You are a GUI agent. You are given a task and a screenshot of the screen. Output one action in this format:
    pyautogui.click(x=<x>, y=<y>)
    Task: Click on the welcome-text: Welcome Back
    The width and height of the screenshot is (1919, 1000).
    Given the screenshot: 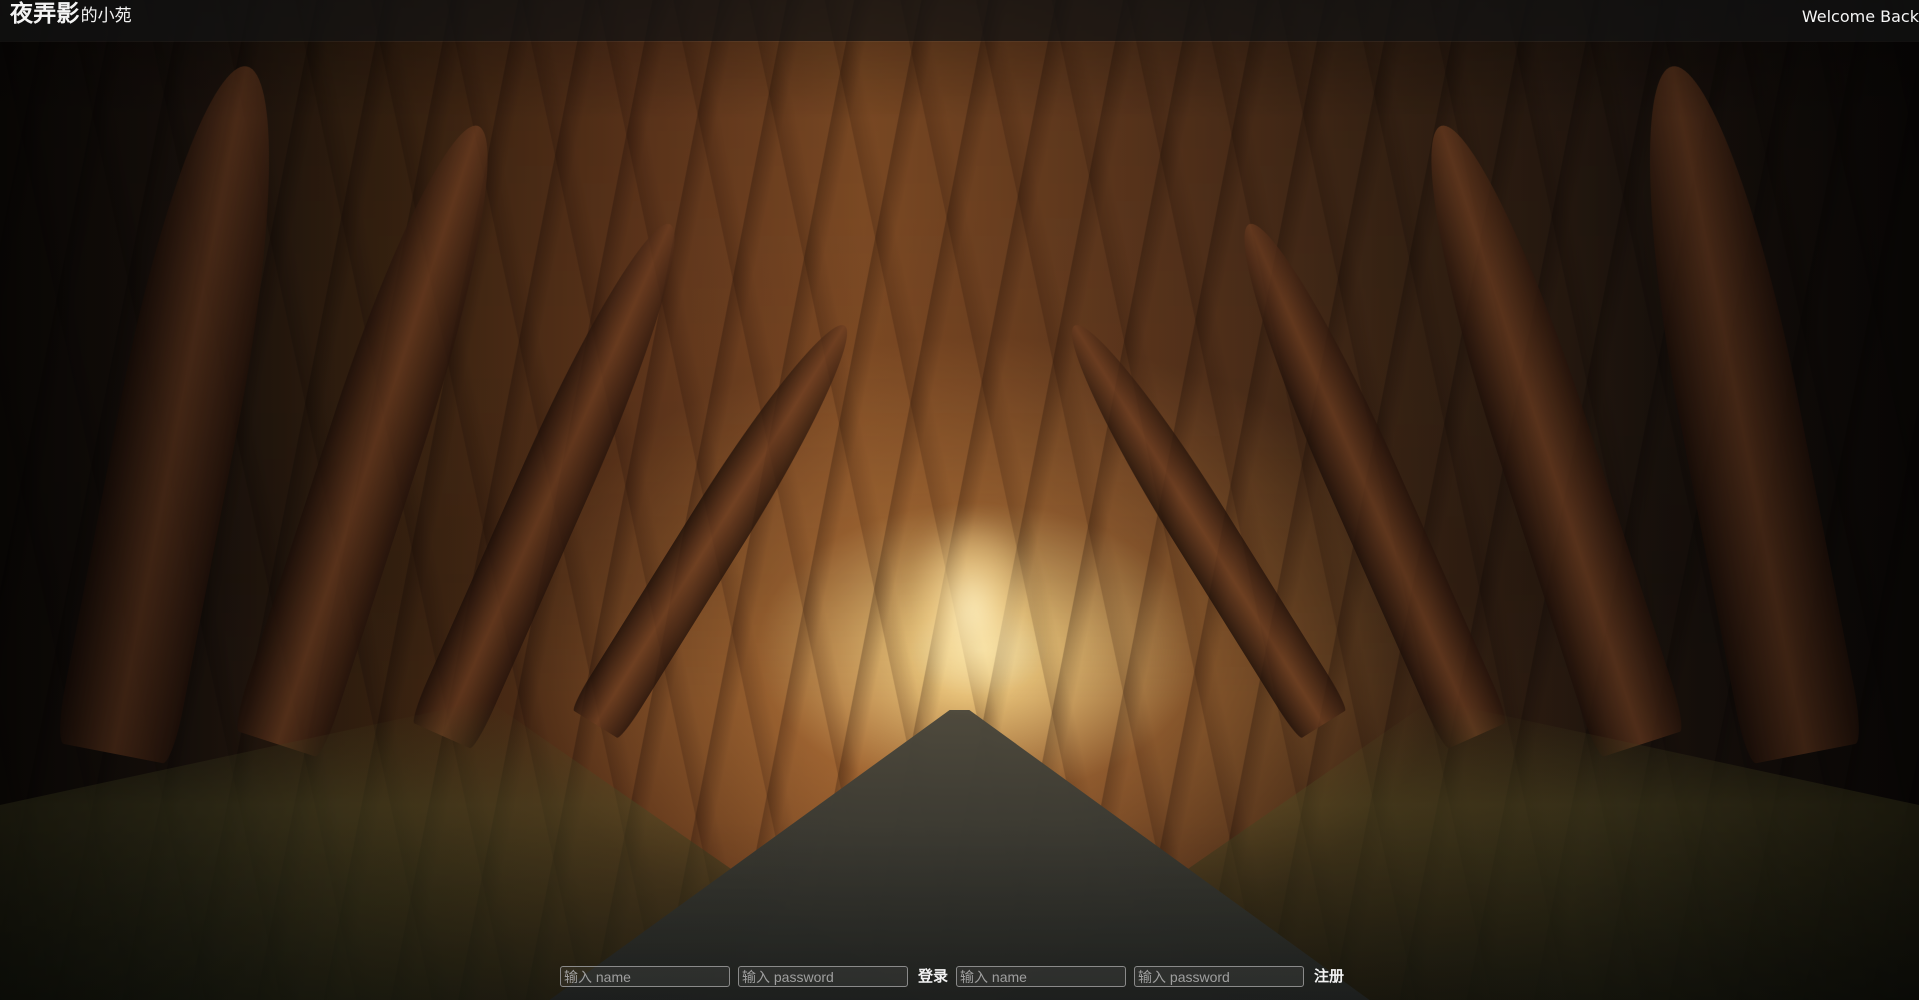 What is the action you would take?
    pyautogui.click(x=1860, y=16)
    